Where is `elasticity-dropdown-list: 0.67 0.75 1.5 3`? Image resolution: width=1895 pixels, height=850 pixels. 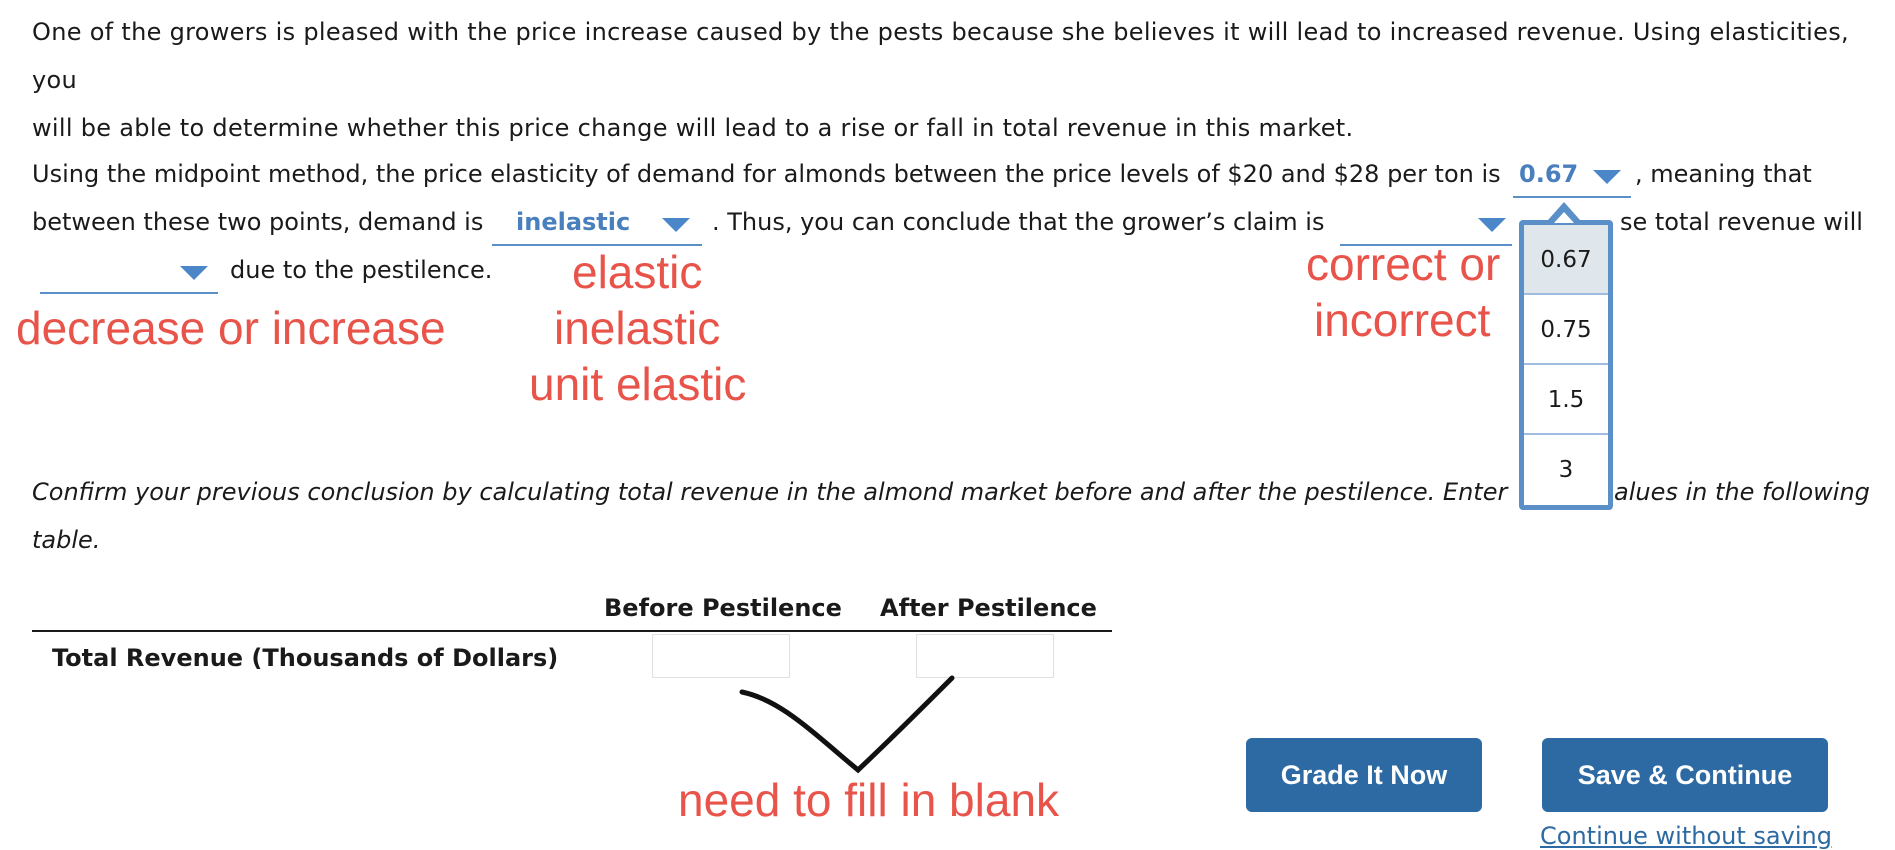
elasticity-dropdown-list: 0.67 0.75 1.5 3 is located at coordinates (1566, 365).